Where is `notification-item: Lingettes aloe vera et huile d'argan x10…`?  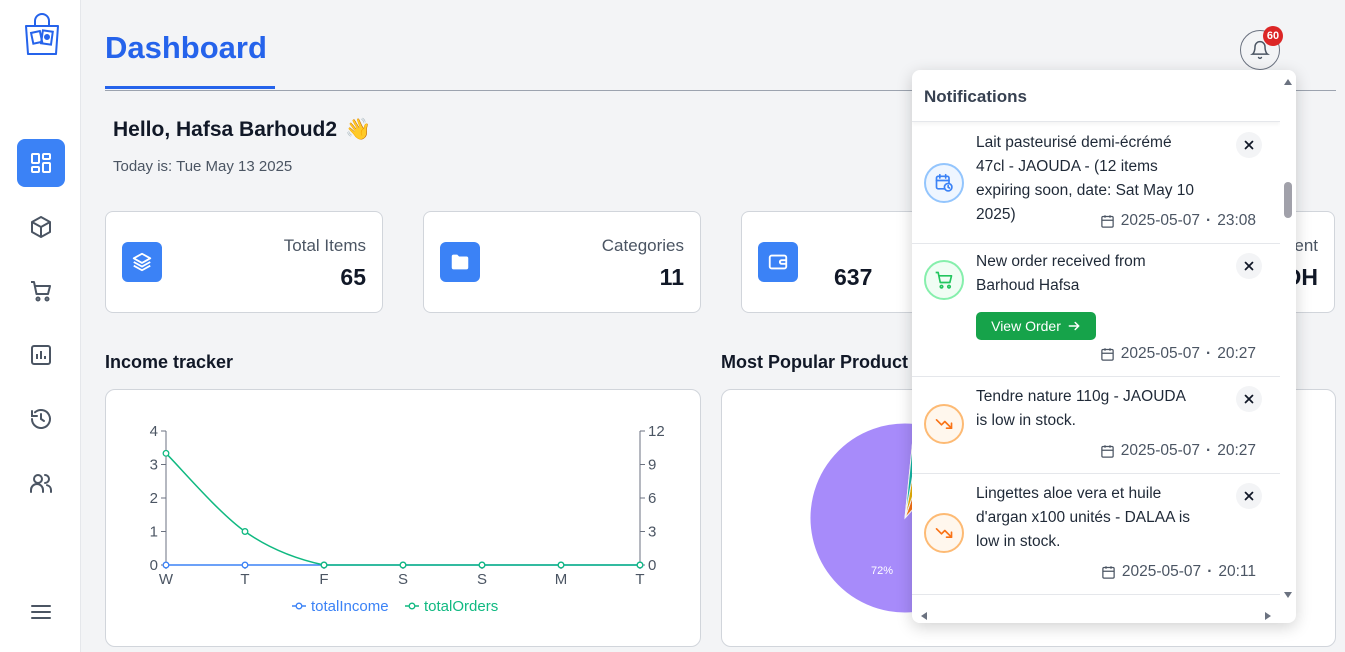 notification-item: Lingettes aloe vera et huile d'argan x10… is located at coordinates (1096, 534).